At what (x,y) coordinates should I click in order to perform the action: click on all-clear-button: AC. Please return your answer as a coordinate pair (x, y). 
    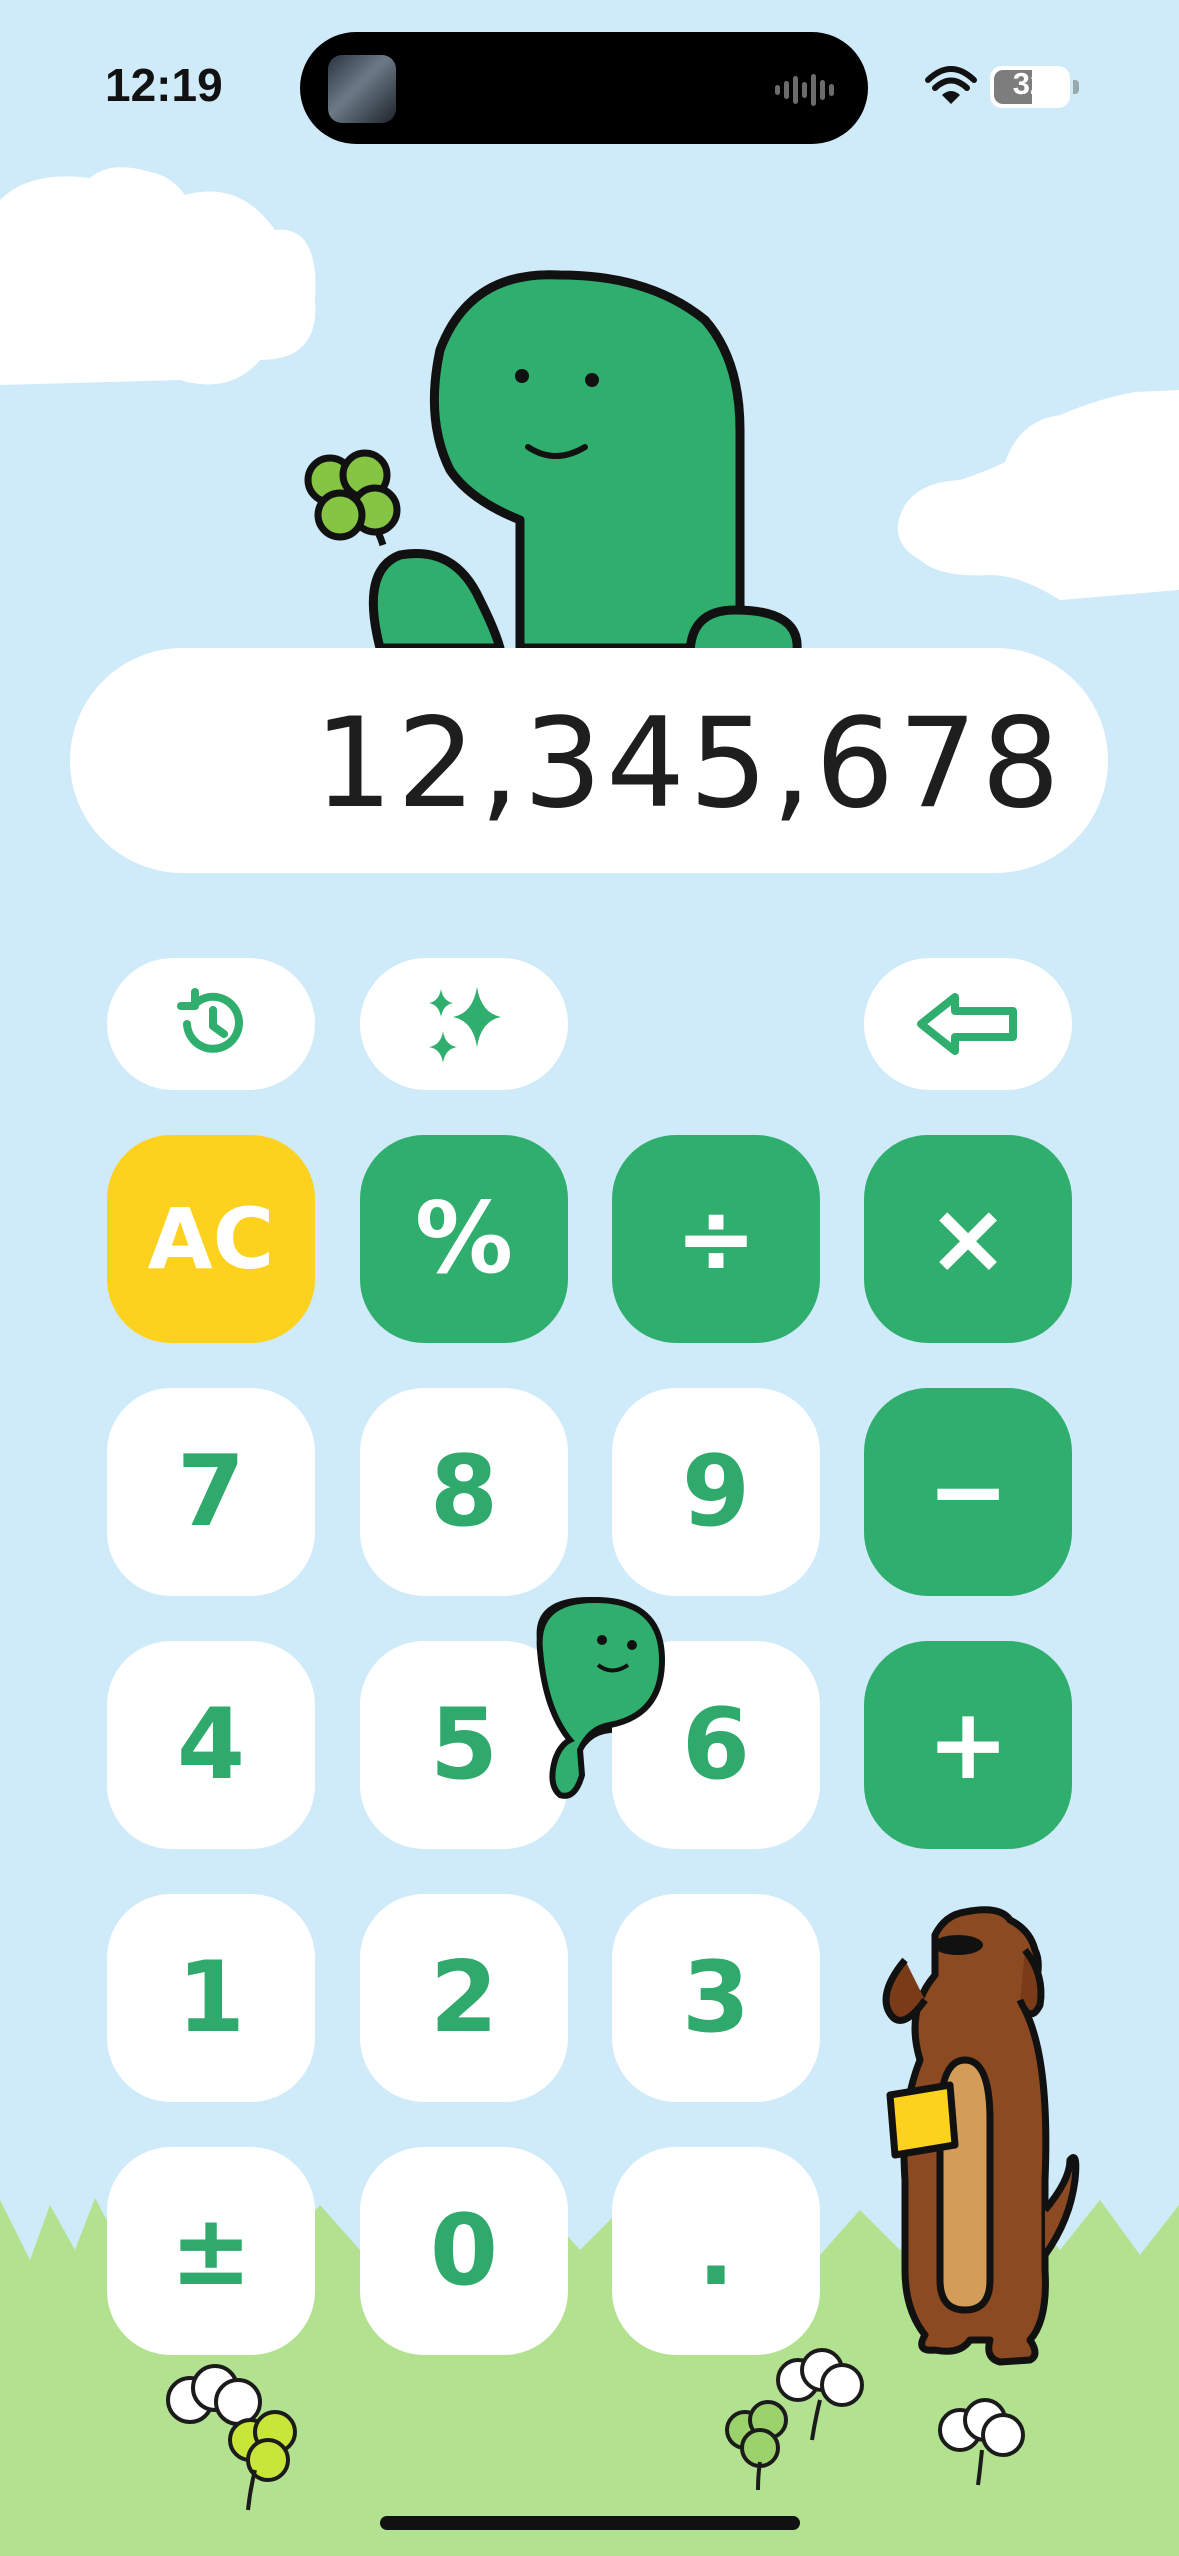
    Looking at the image, I should click on (211, 1239).